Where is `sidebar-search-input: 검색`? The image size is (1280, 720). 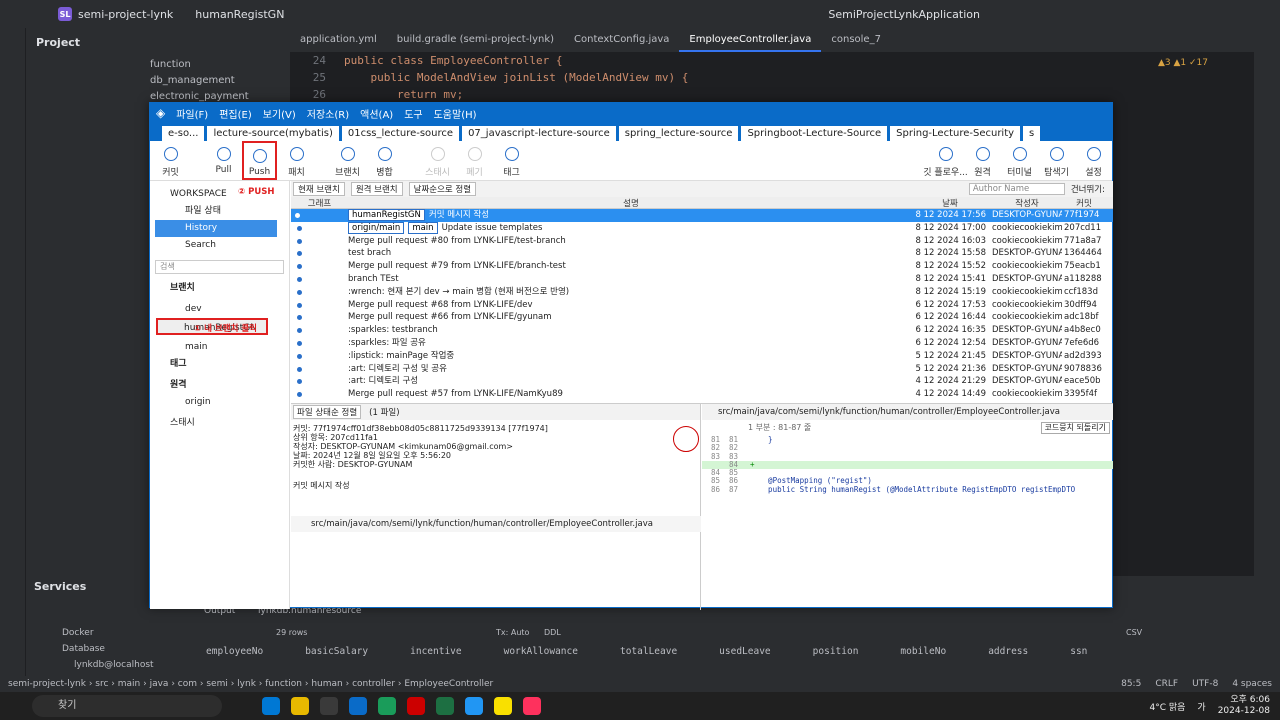
sidebar-search-input: 검색 is located at coordinates (219, 267).